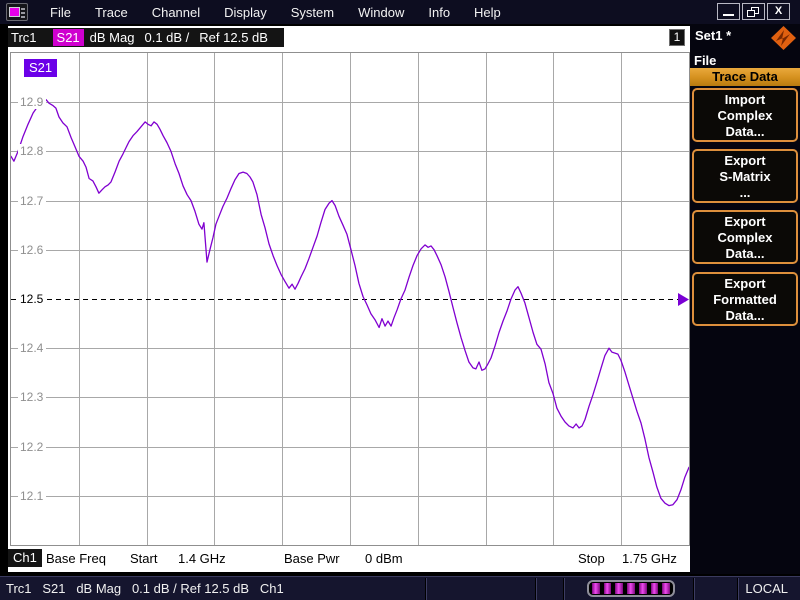 Image resolution: width=800 pixels, height=600 pixels. What do you see at coordinates (245, 12) in the screenshot?
I see `menu-item-display: Display` at bounding box center [245, 12].